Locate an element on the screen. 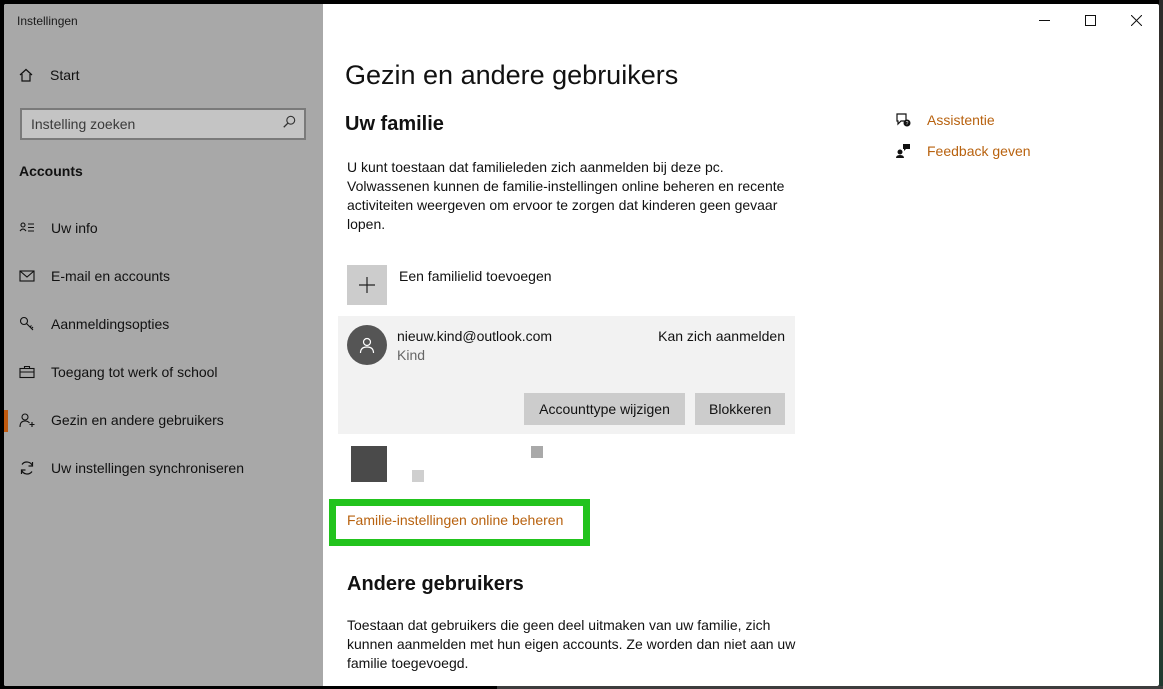 The image size is (1163, 689). help-link: ? Assistentie is located at coordinates (963, 119).